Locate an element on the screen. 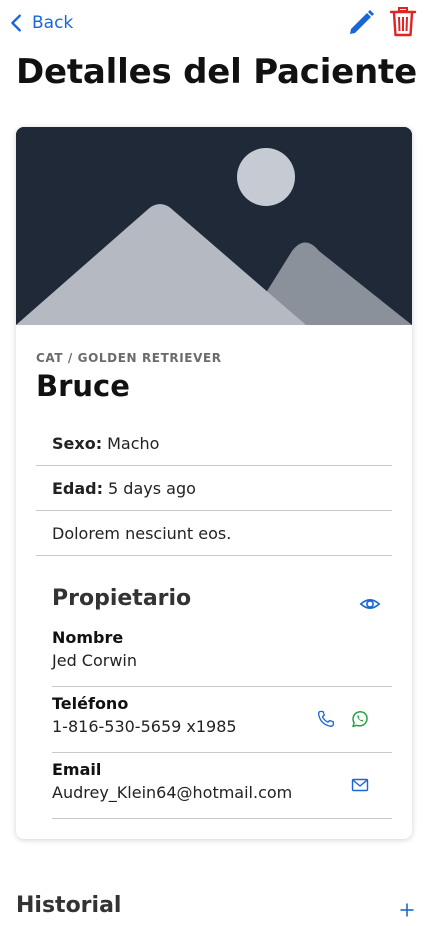 The image size is (428, 926). notes-row: Dolorem nesciunt eos. is located at coordinates (214, 533).